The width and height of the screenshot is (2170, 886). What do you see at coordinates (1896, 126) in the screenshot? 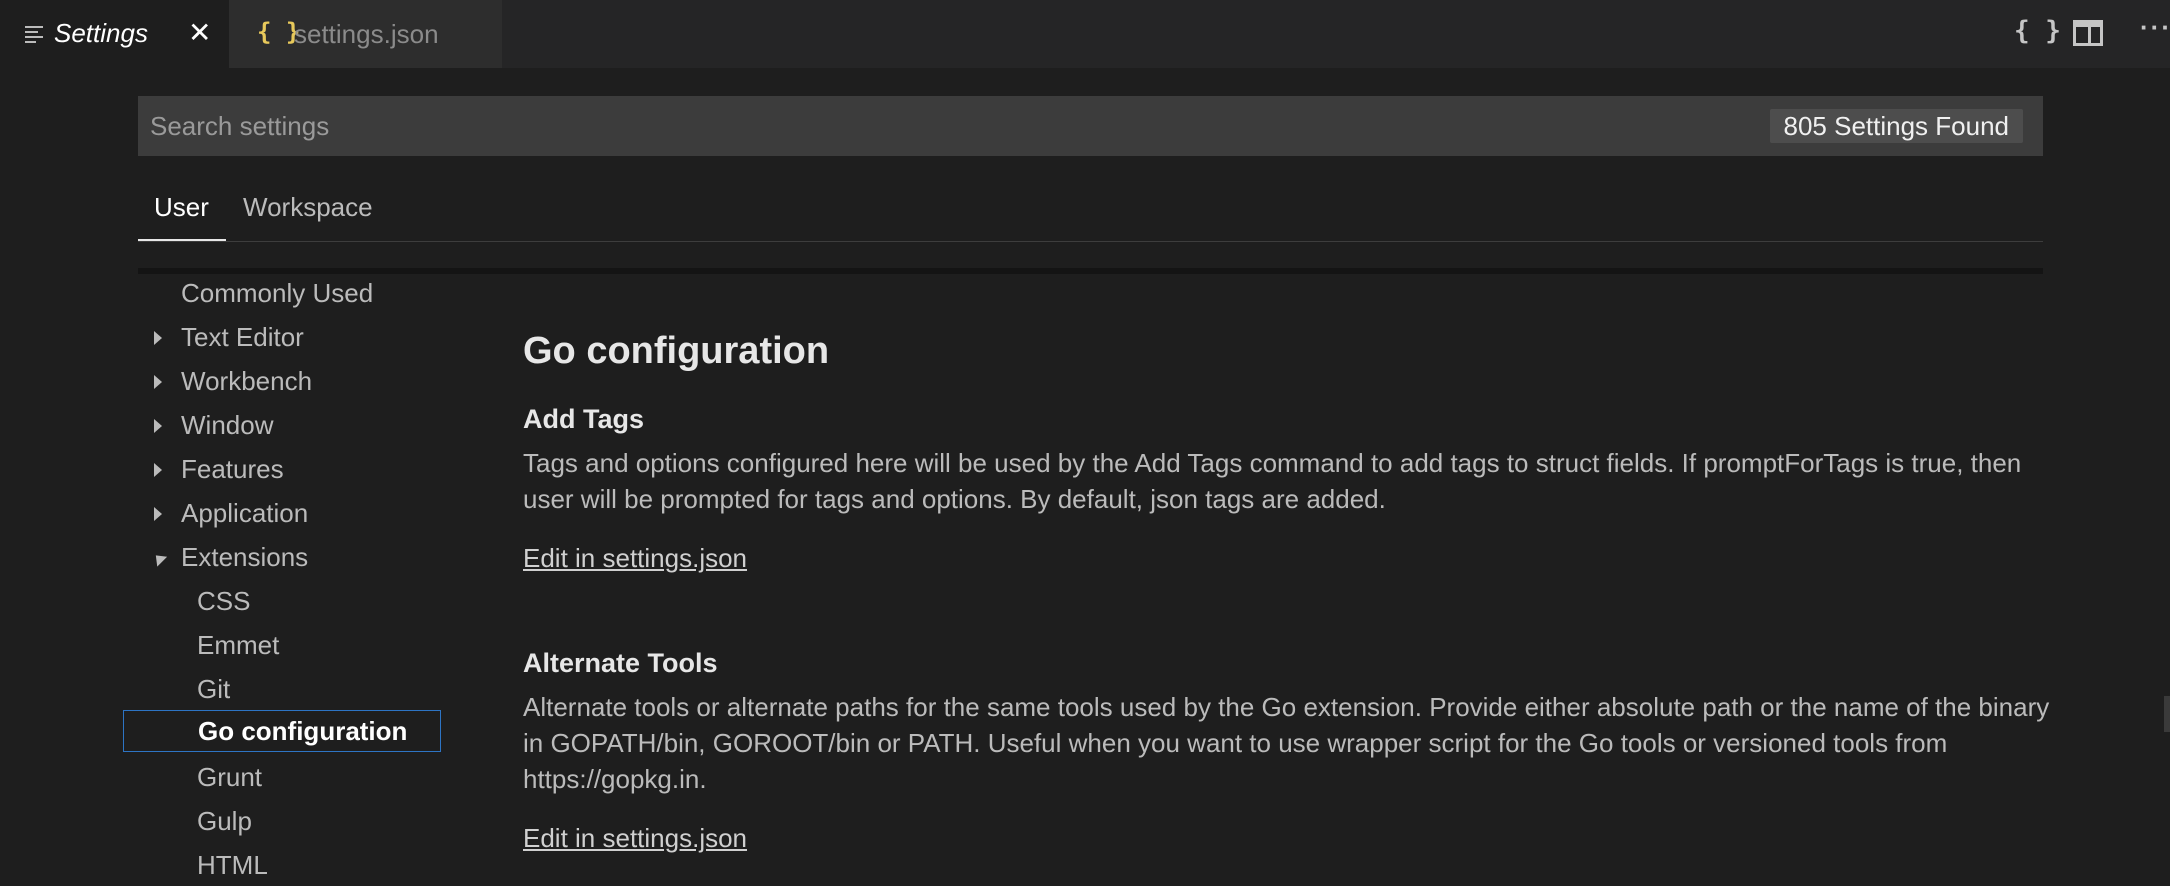
I see `settings-found-badge: 805 Settings Found` at bounding box center [1896, 126].